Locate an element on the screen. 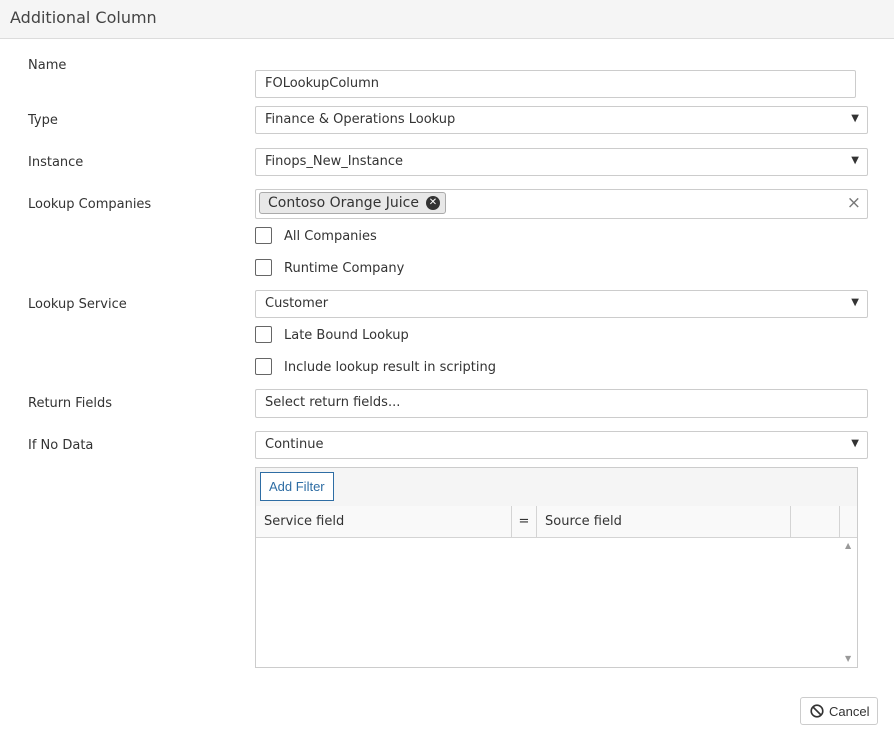 The width and height of the screenshot is (894, 733). lookup-service-select: Customer ▼ is located at coordinates (561, 304).